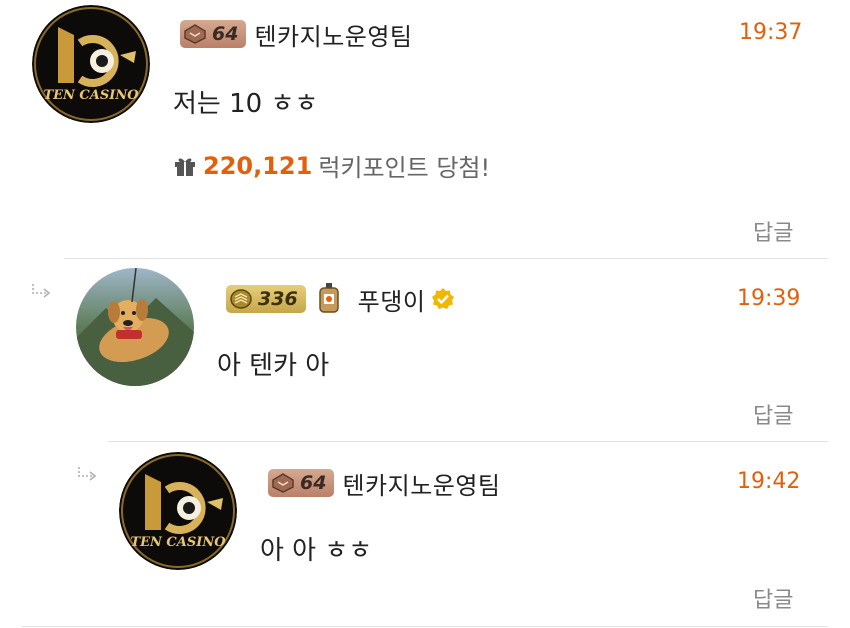  I want to click on comment-text: 저는 10 ㅎㅎ, so click(246, 104).